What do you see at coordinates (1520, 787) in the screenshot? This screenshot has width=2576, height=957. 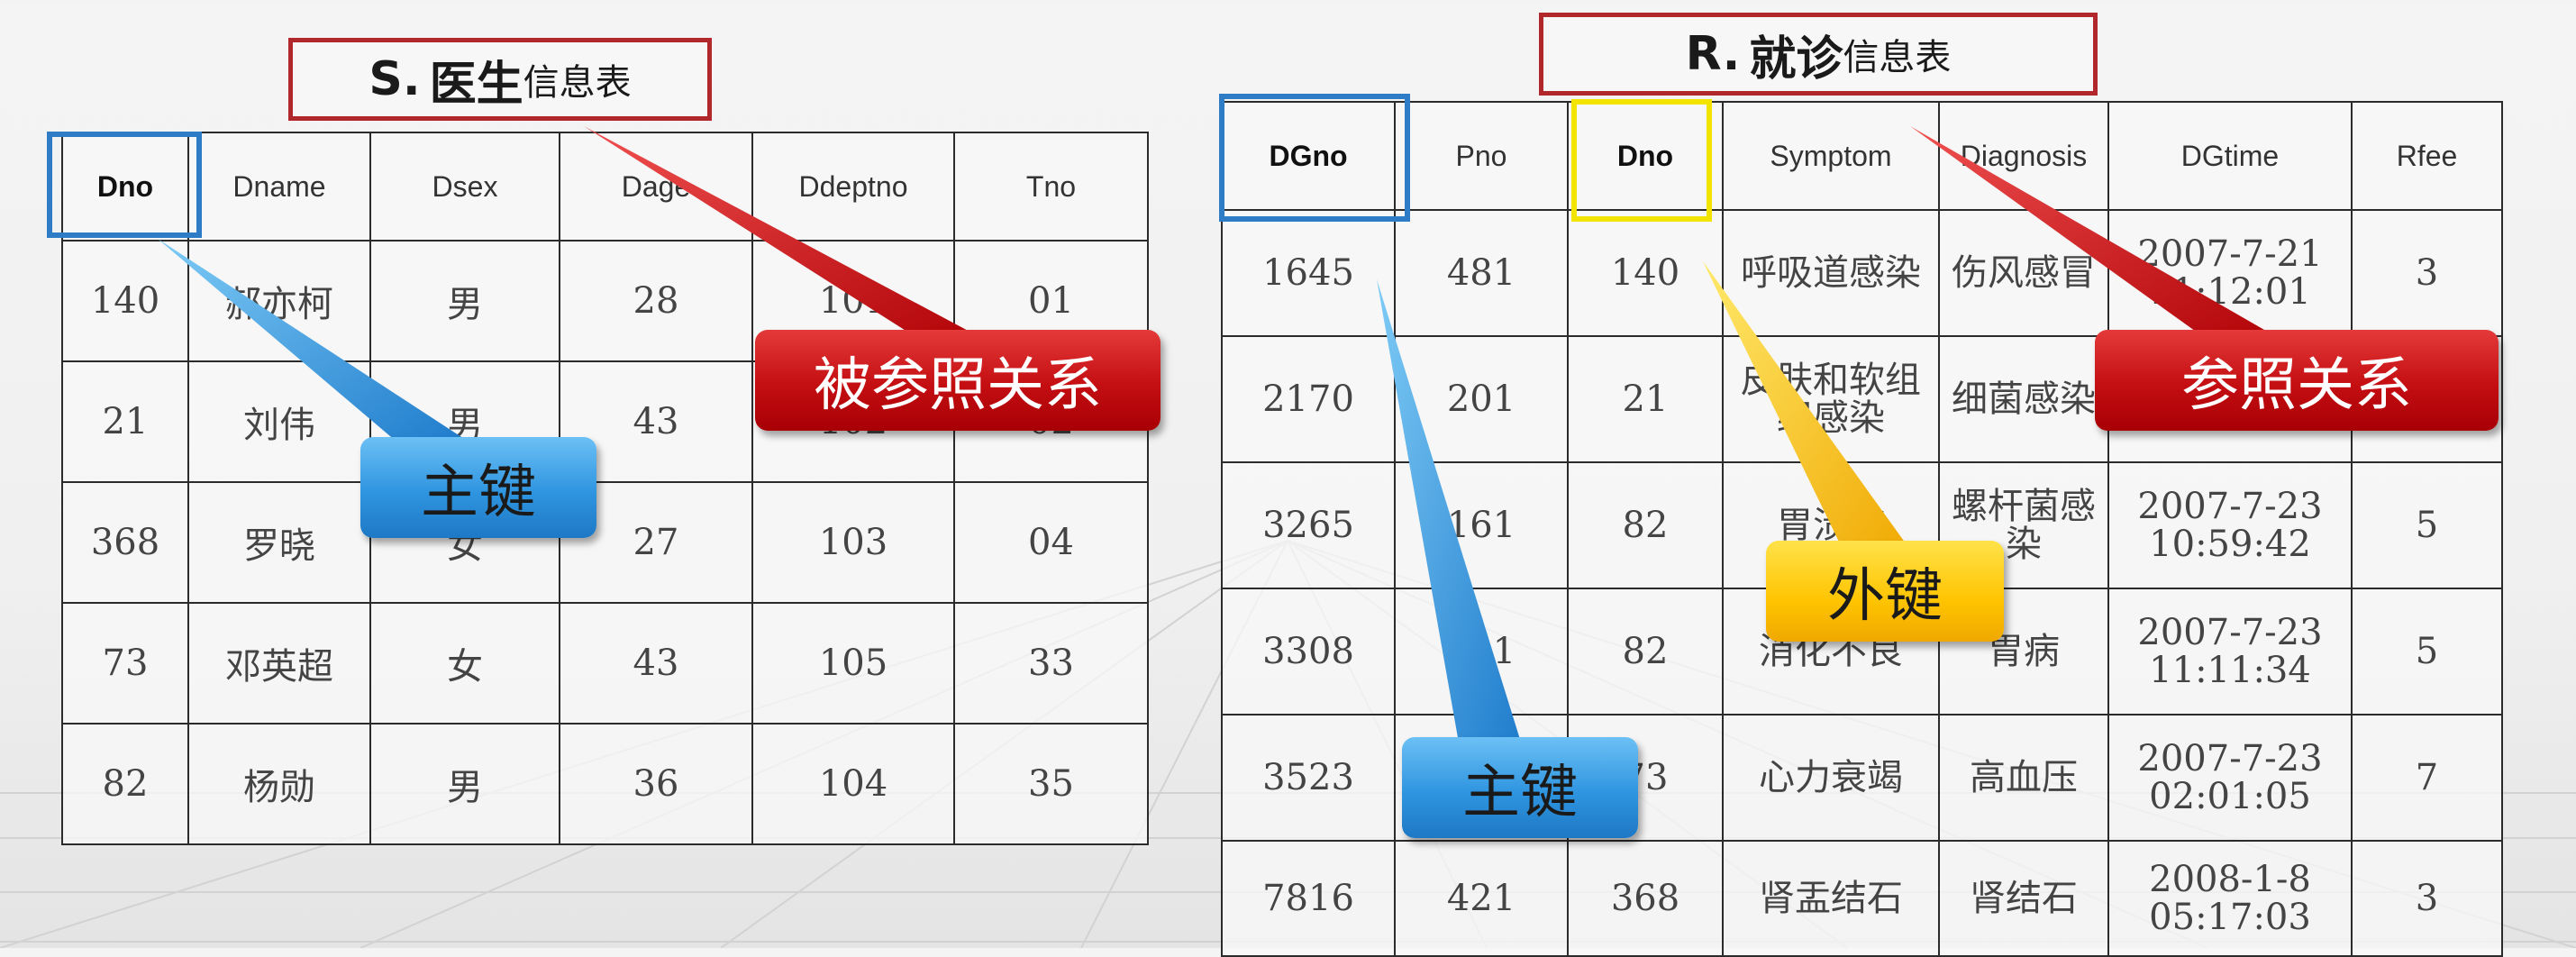 I see `primary-key-right-label: 主键` at bounding box center [1520, 787].